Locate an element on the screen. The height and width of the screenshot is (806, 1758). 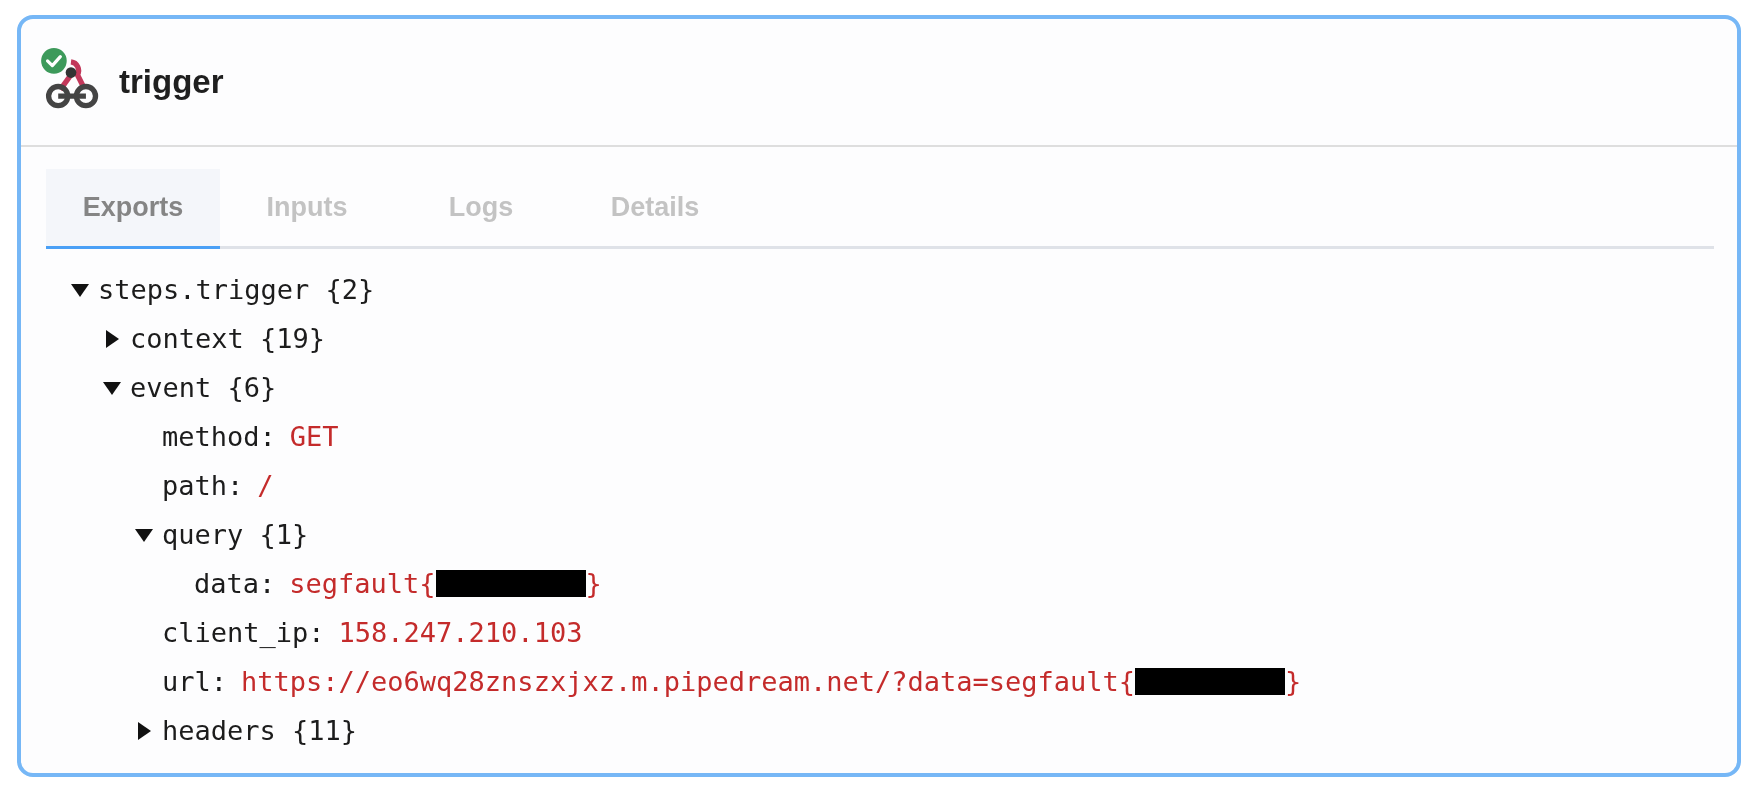
tree-node-label: context {19} is located at coordinates (228, 338).